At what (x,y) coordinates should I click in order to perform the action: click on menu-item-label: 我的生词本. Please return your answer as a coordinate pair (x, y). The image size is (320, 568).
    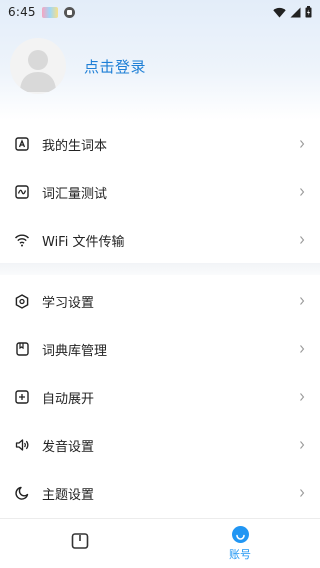
    Looking at the image, I should click on (75, 146).